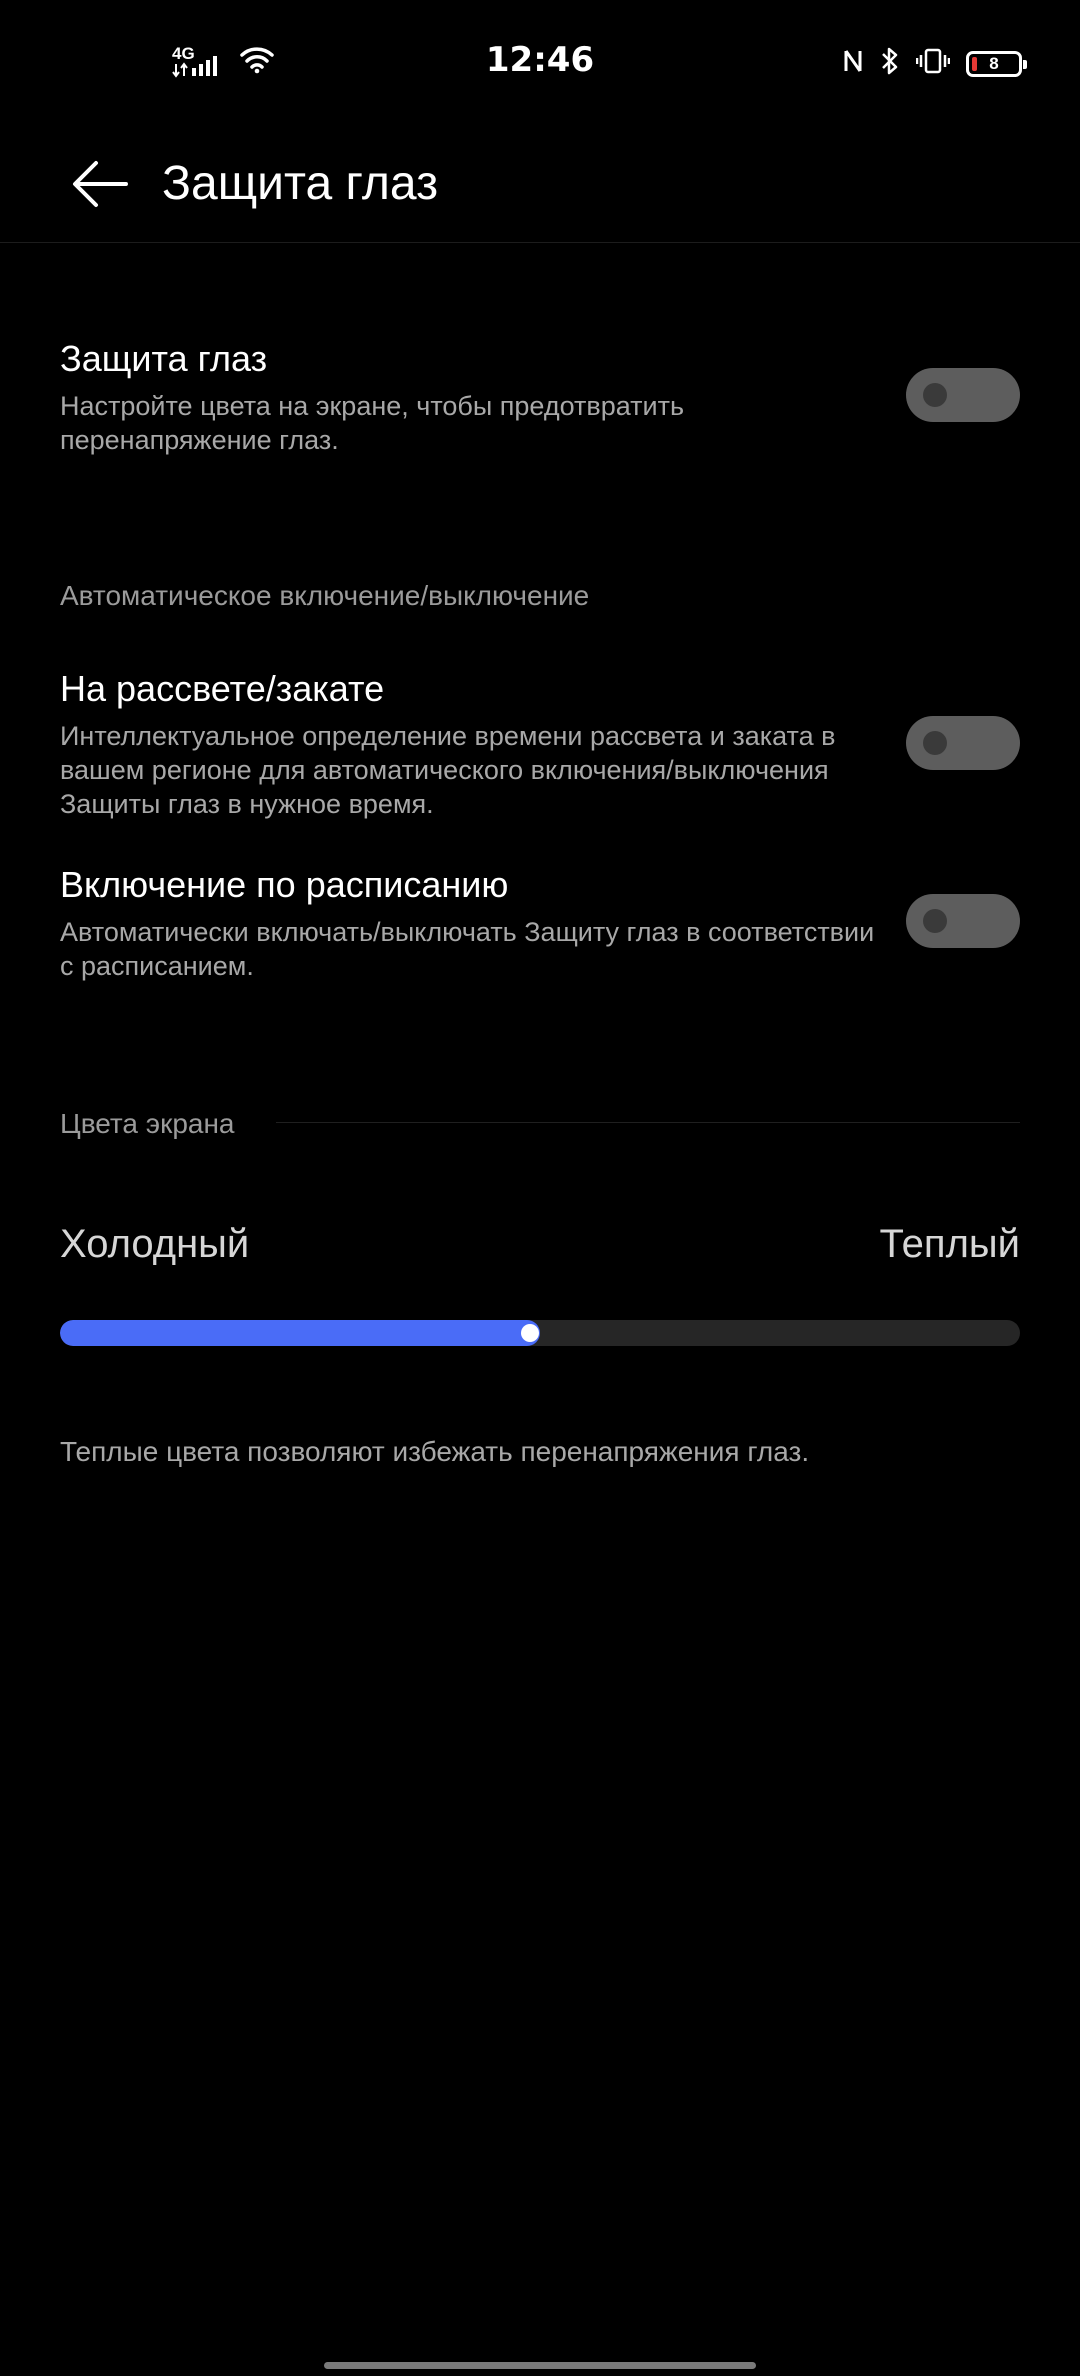 The height and width of the screenshot is (2376, 1080). What do you see at coordinates (530, 1333) in the screenshot?
I see `slider-thumb` at bounding box center [530, 1333].